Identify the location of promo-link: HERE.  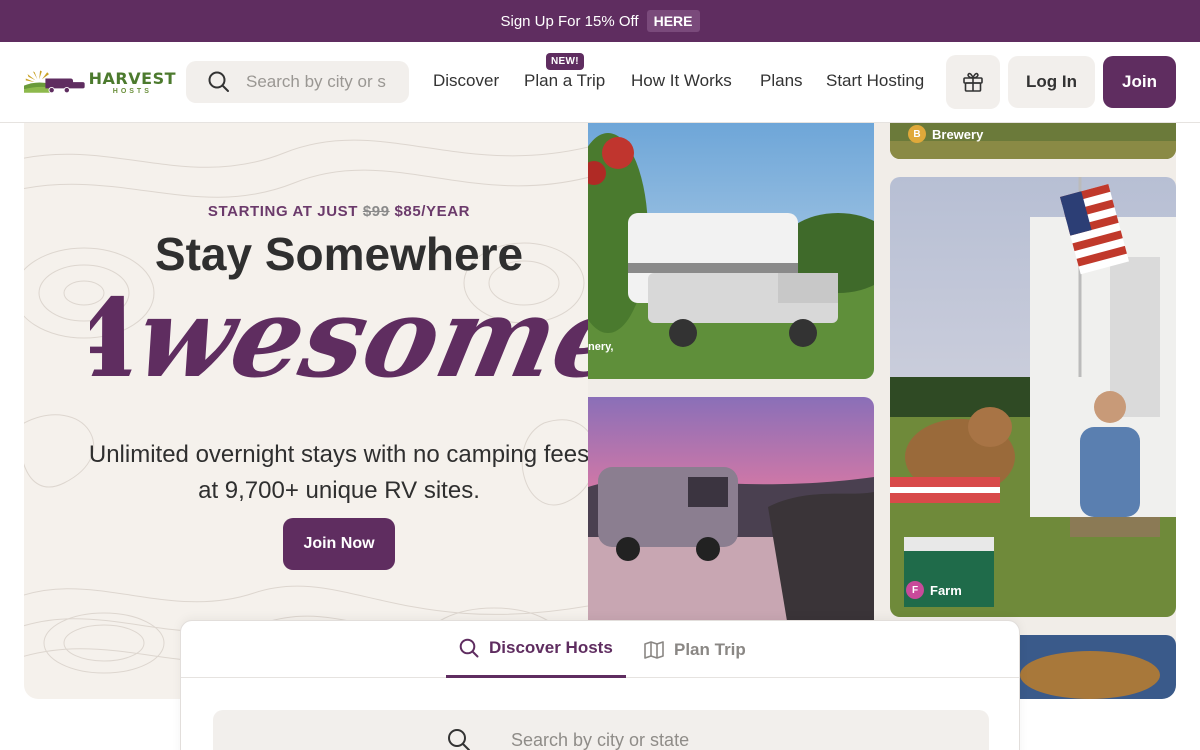
(673, 21).